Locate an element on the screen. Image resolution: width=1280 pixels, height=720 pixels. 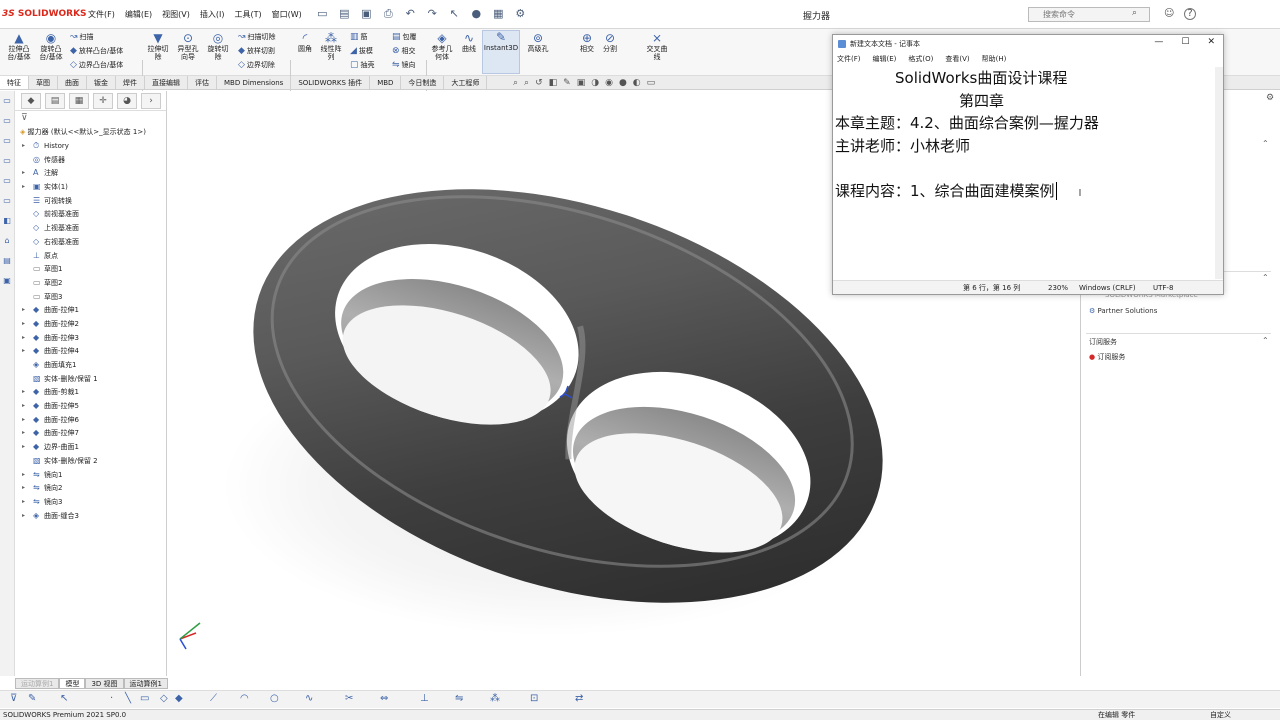
extrude-cut-button: ▼ 拉伸切 除 is located at coordinates (158, 47).